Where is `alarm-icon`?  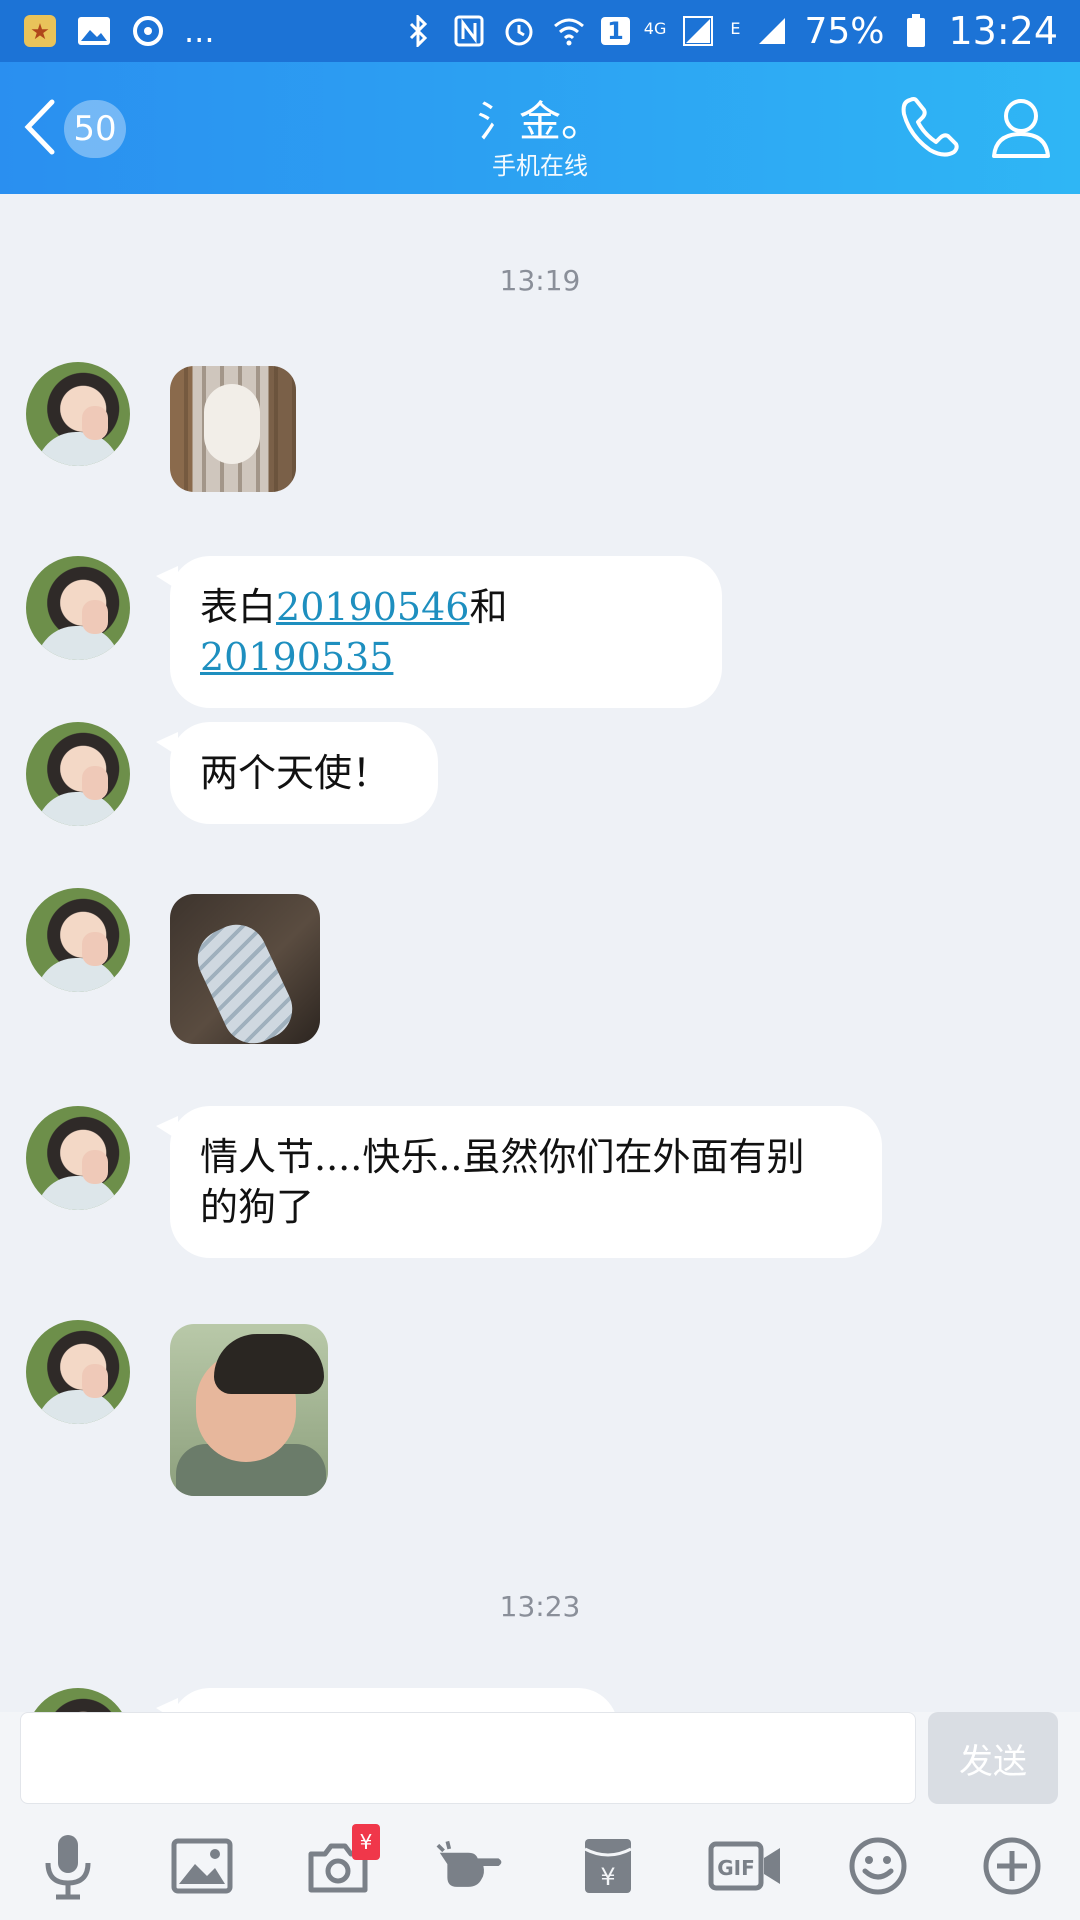
alarm-icon is located at coordinates (519, 31).